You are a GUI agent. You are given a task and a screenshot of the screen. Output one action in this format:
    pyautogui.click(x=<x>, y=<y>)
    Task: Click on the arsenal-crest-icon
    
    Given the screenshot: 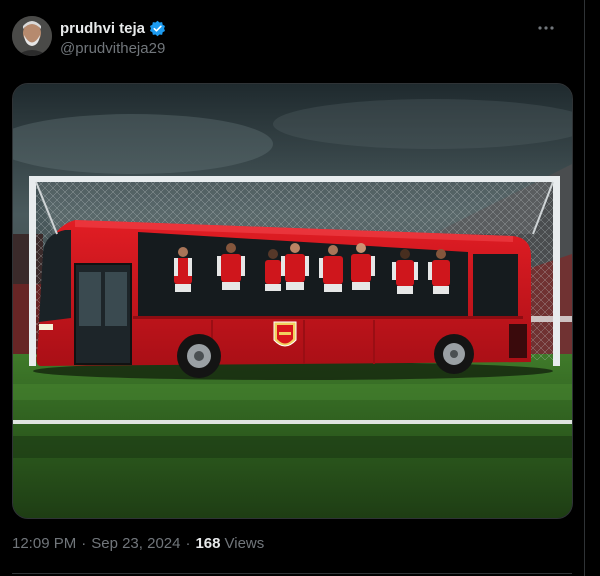 What is the action you would take?
    pyautogui.click(x=285, y=334)
    